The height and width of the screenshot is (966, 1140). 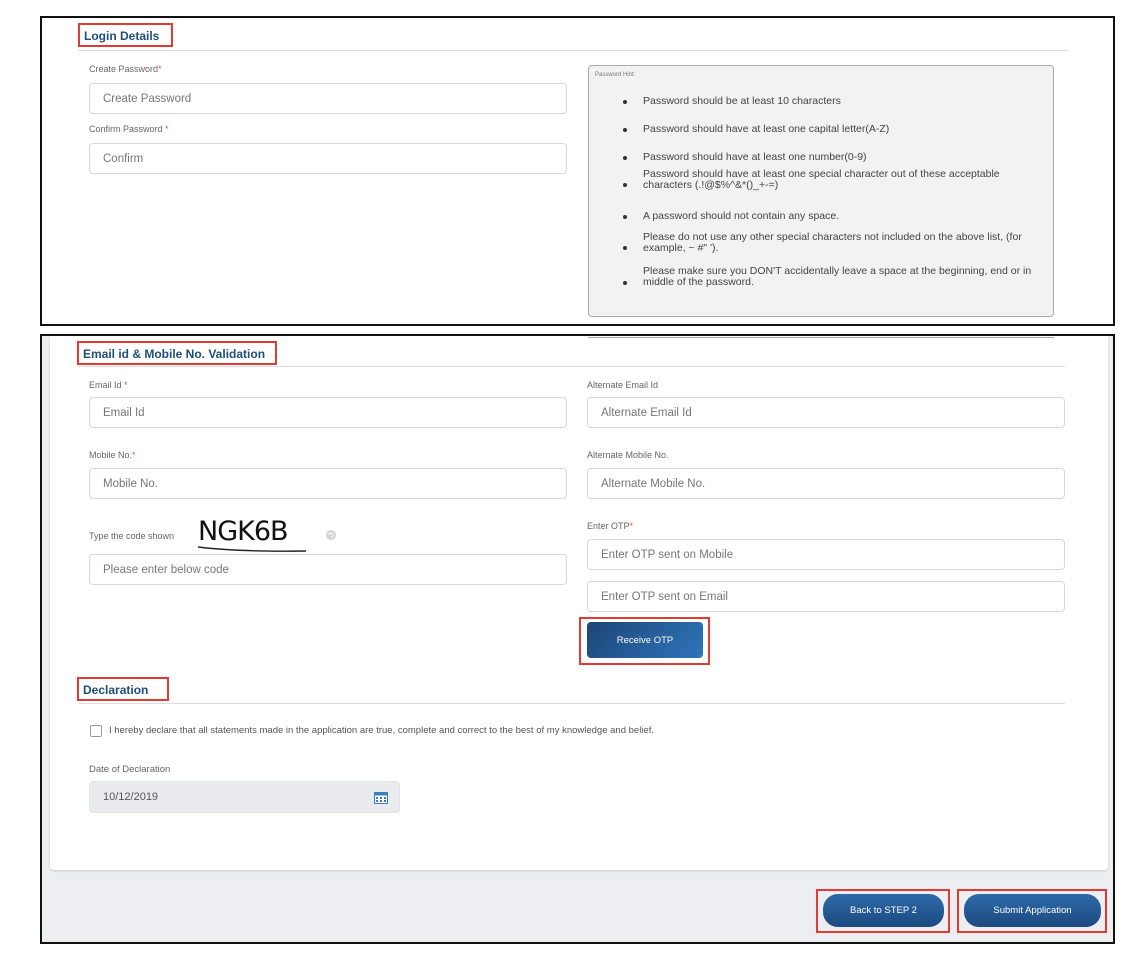 I want to click on alt-mobile-input: Alternate Mobile No., so click(x=826, y=483).